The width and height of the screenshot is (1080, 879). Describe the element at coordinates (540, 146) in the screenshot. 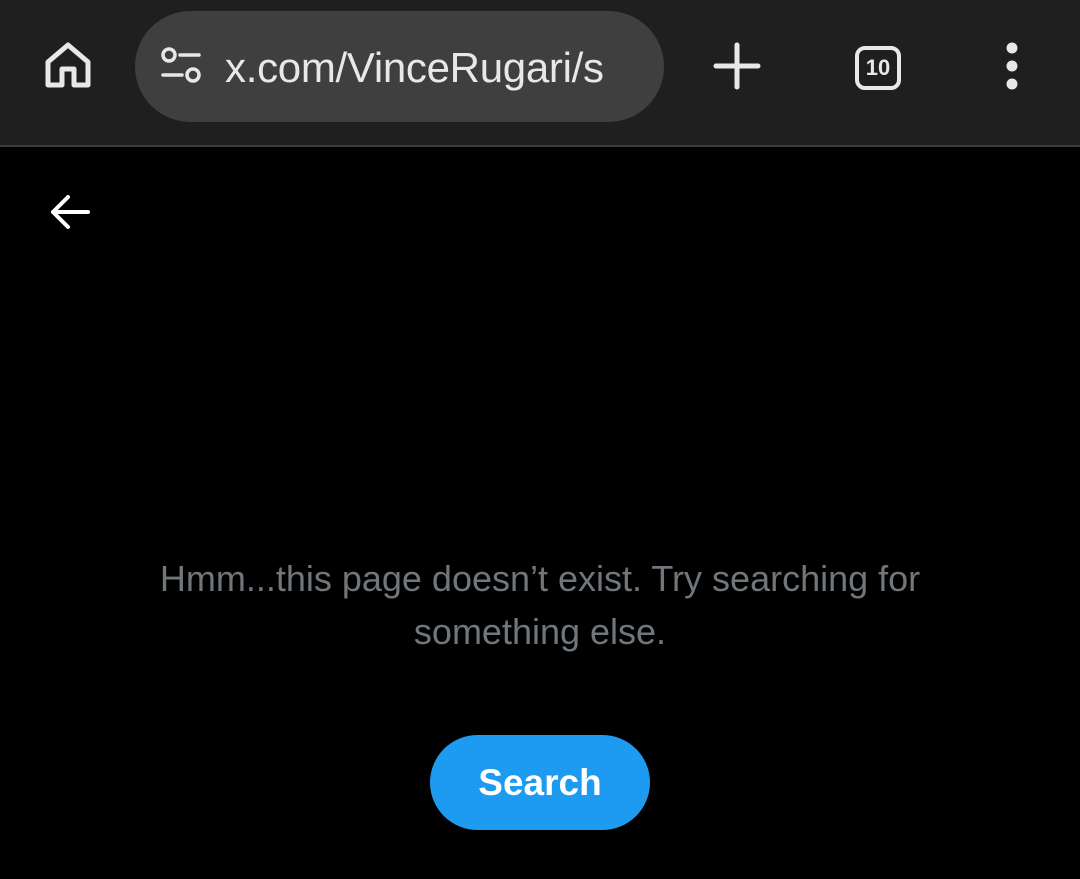

I see `toolbar-divider` at that location.